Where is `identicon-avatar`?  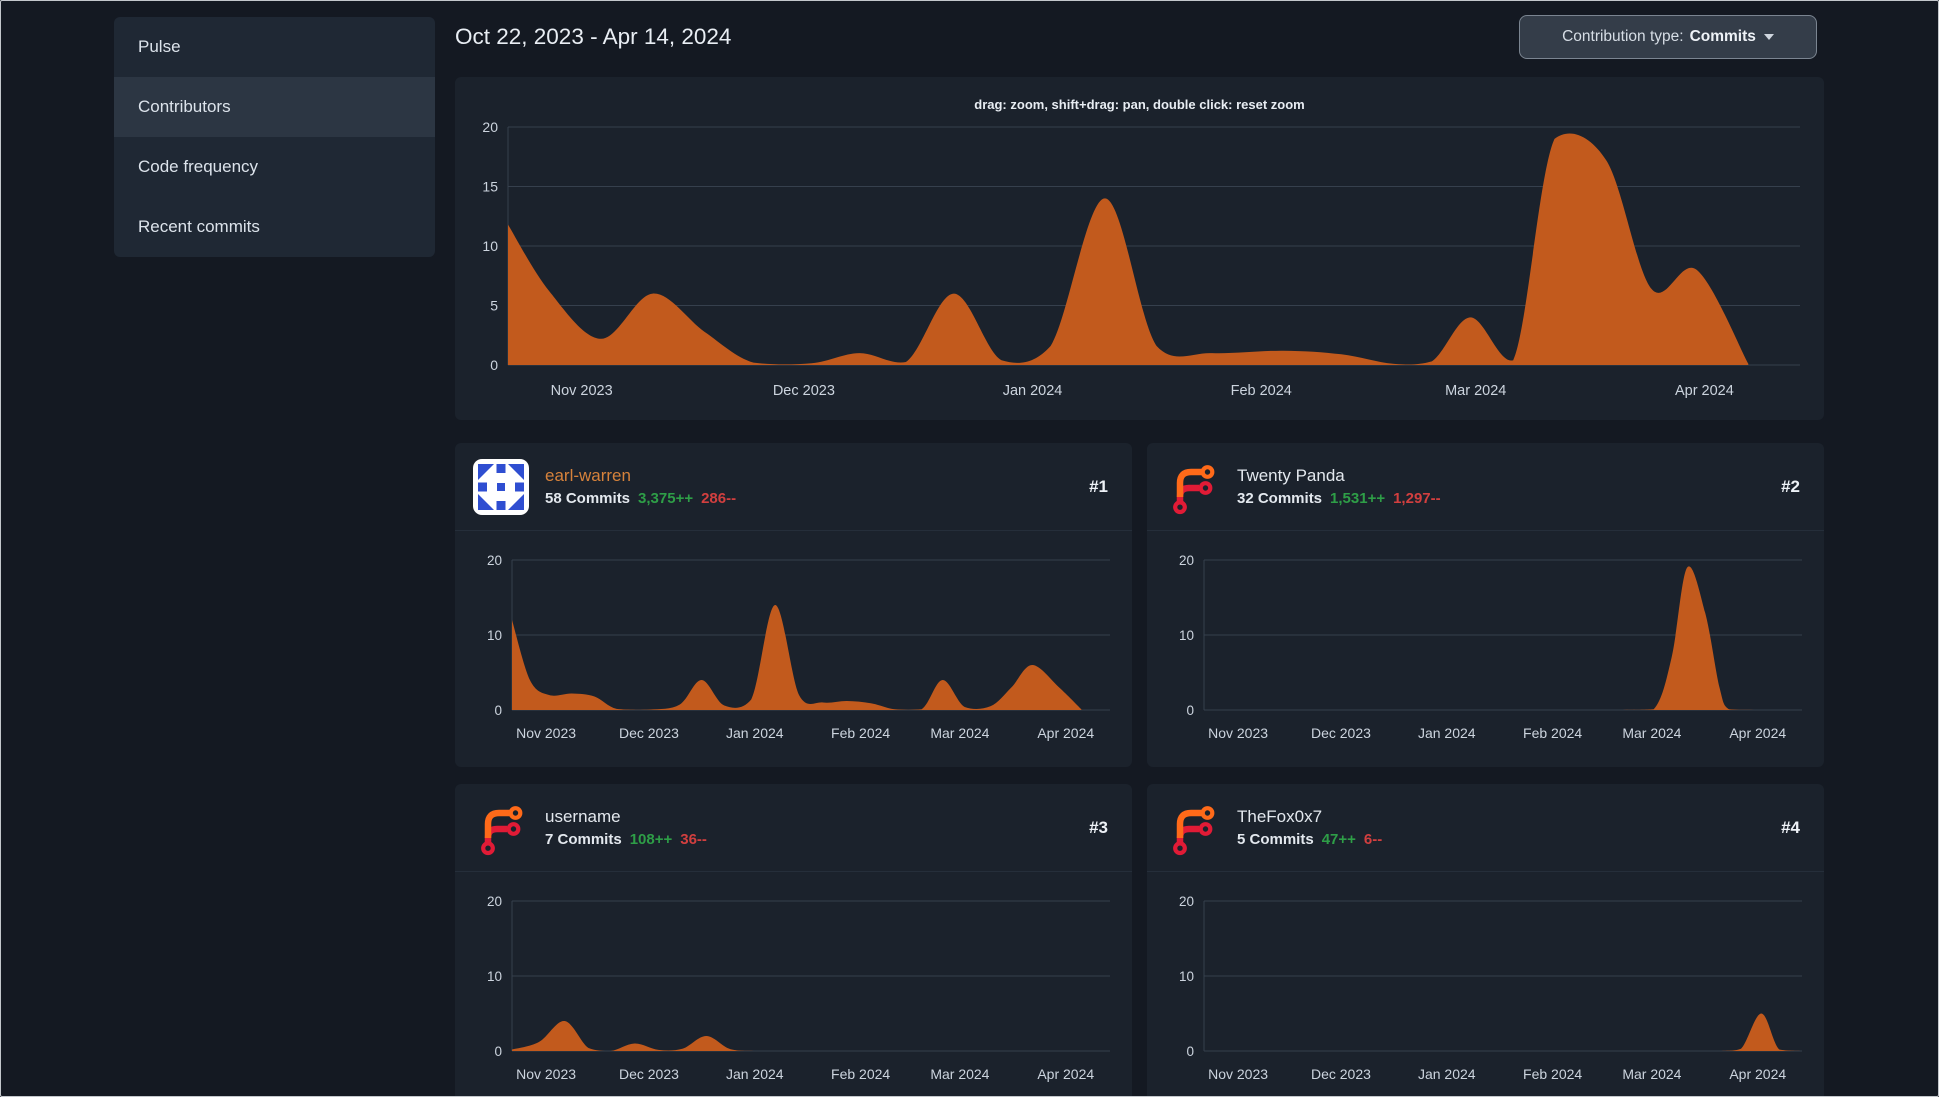
identicon-avatar is located at coordinates (501, 486).